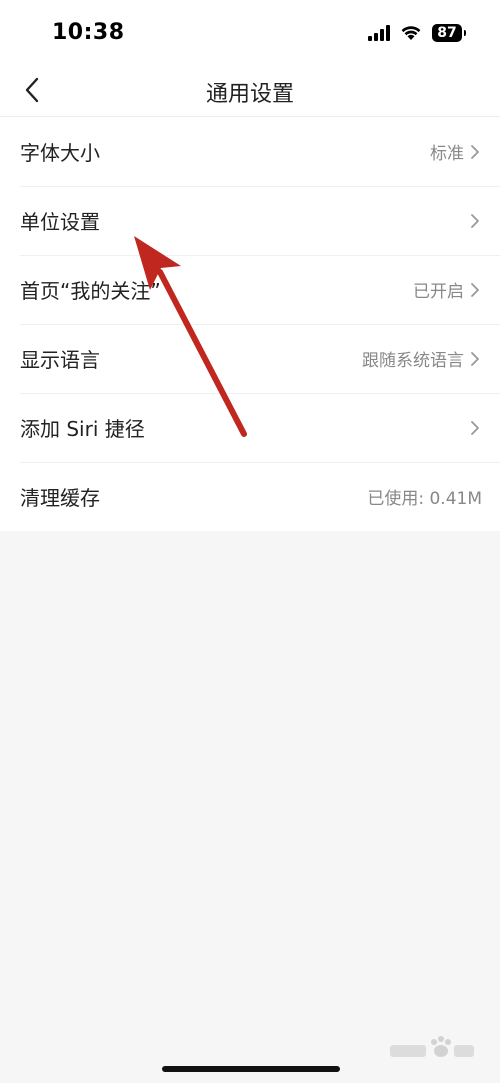  Describe the element at coordinates (250, 289) in the screenshot. I see `settings-row-home-follow: 首页“我的关注” 已开启` at that location.